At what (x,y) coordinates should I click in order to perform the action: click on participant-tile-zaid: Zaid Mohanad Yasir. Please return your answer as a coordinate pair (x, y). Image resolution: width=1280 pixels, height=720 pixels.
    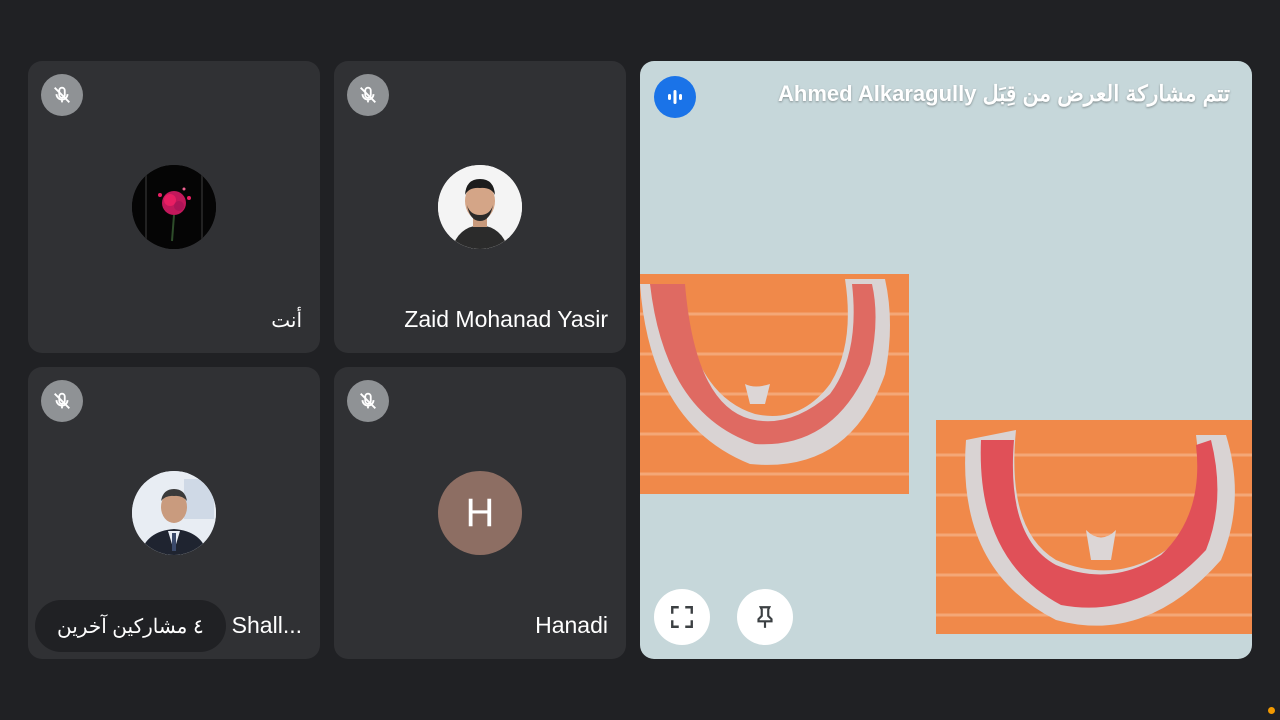
    Looking at the image, I should click on (480, 207).